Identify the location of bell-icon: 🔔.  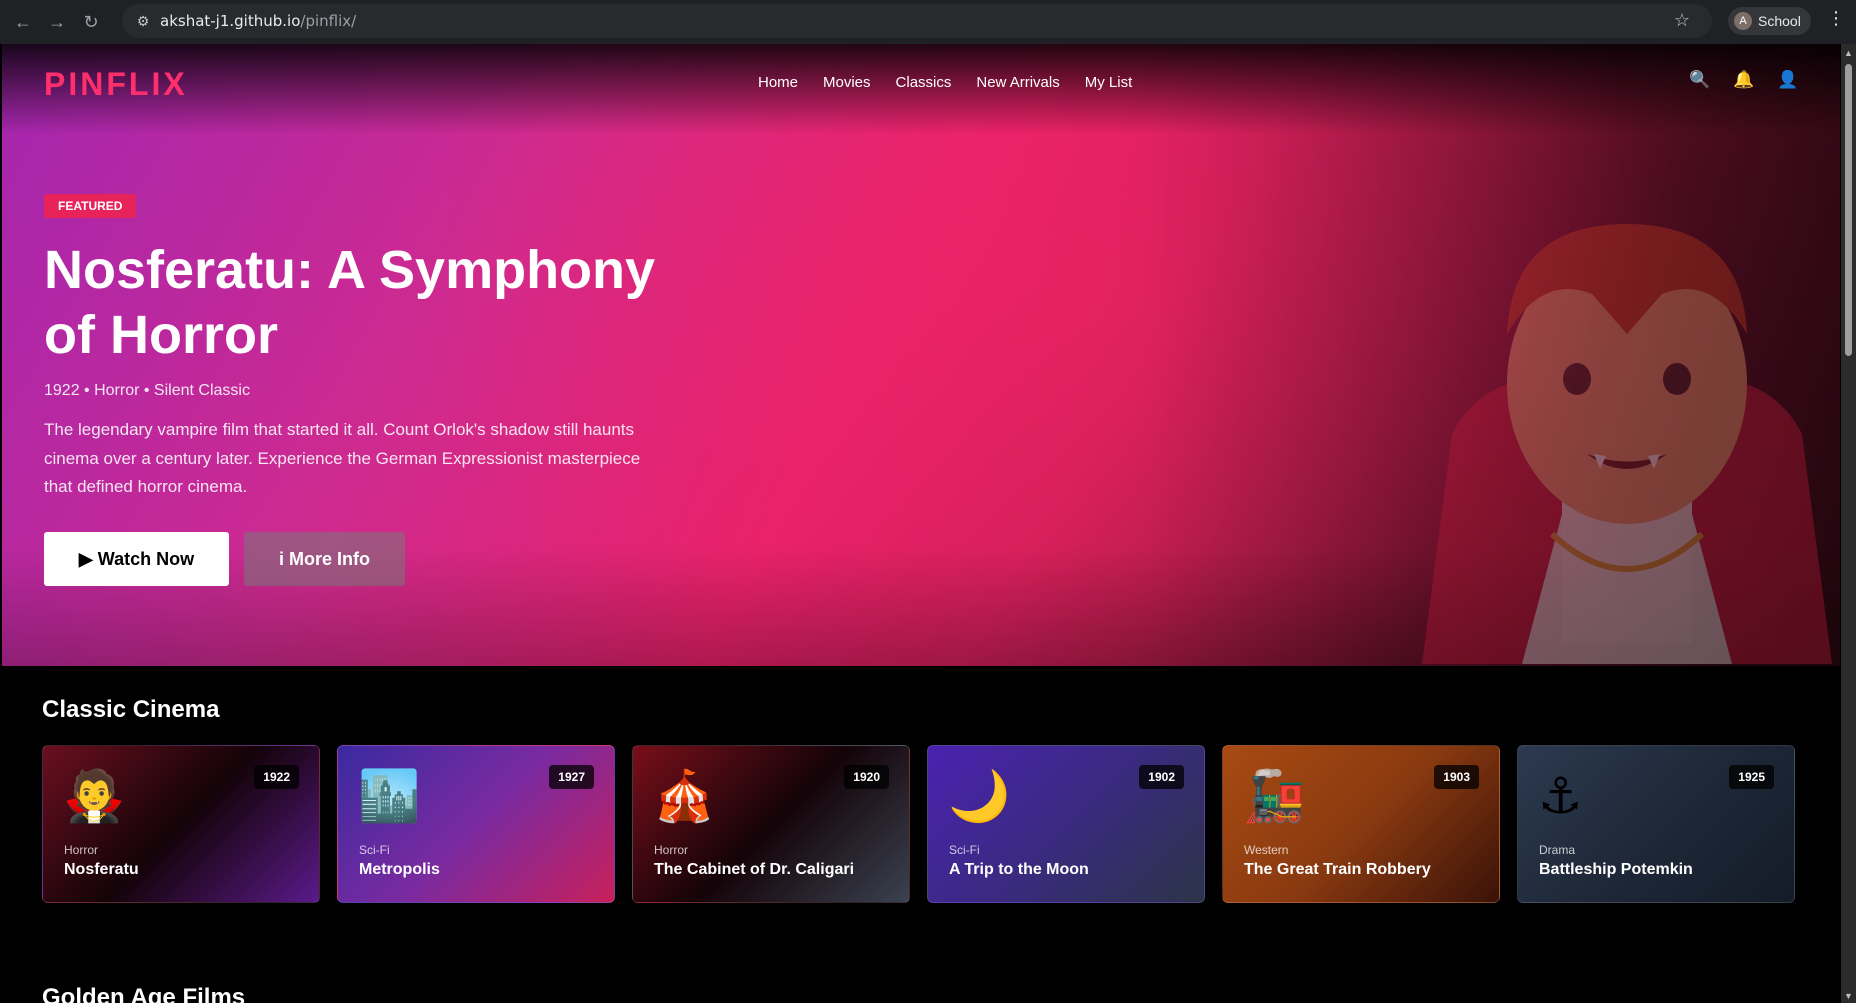
(1743, 80).